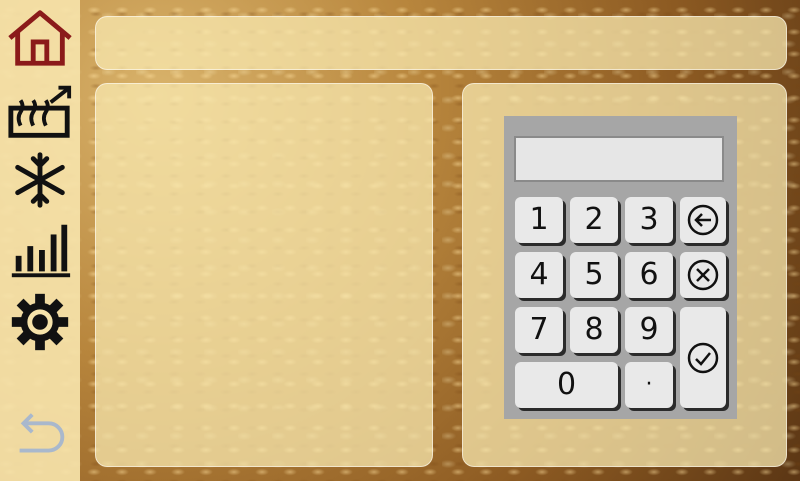  I want to click on key-8: 8, so click(594, 330).